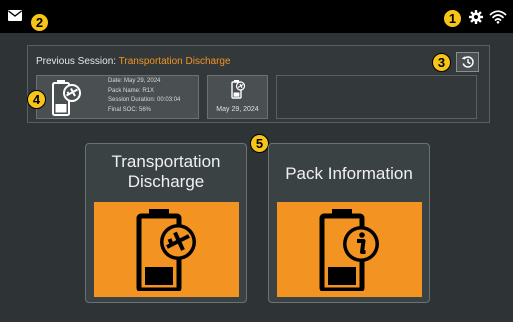 Image resolution: width=513 pixels, height=322 pixels. What do you see at coordinates (131, 90) in the screenshot?
I see `session-pack-name: Pack Name: R1X` at bounding box center [131, 90].